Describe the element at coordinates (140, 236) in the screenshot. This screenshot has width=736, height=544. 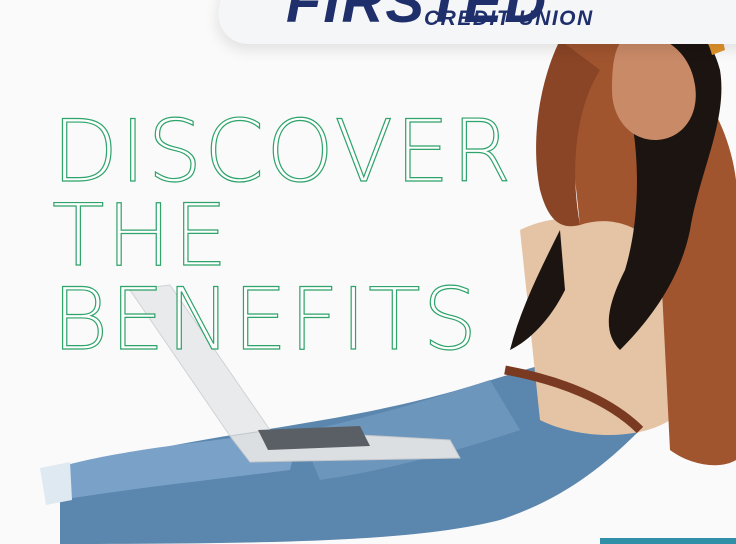
I see `headline-line-2: THE` at that location.